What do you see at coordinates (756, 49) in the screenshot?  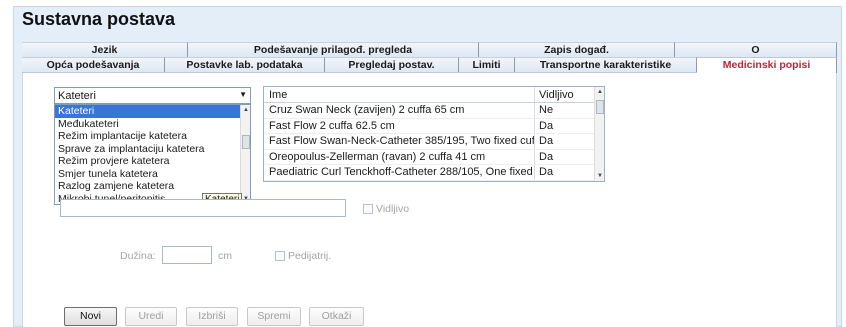 I see `tab-o: O` at bounding box center [756, 49].